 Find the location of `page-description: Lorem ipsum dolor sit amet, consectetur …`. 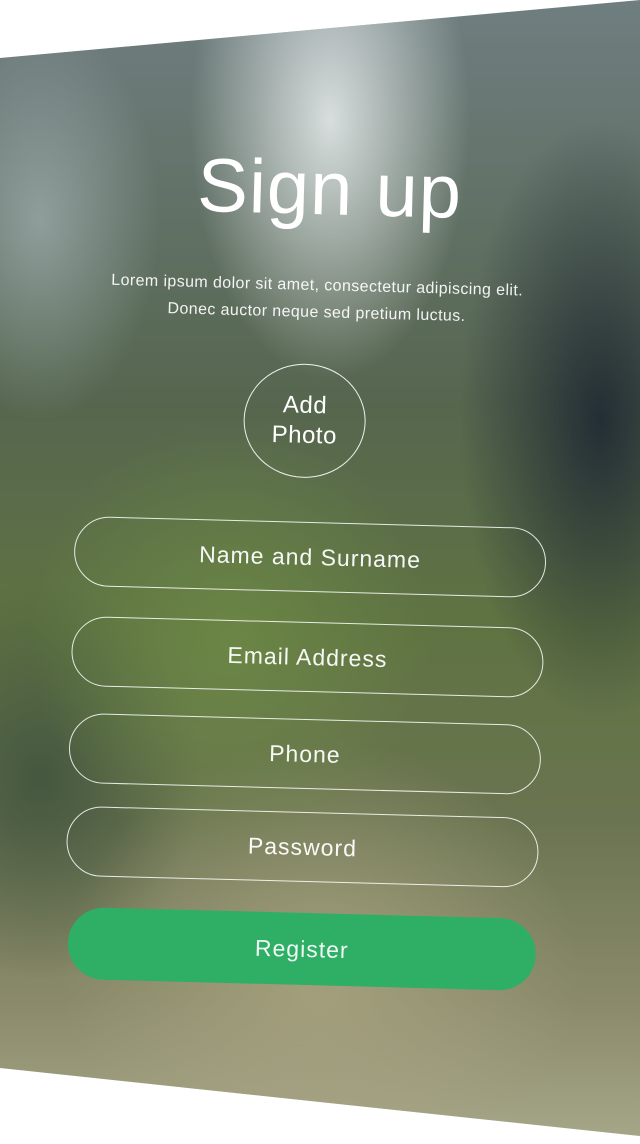

page-description: Lorem ipsum dolor sit amet, consectetur … is located at coordinates (316, 299).